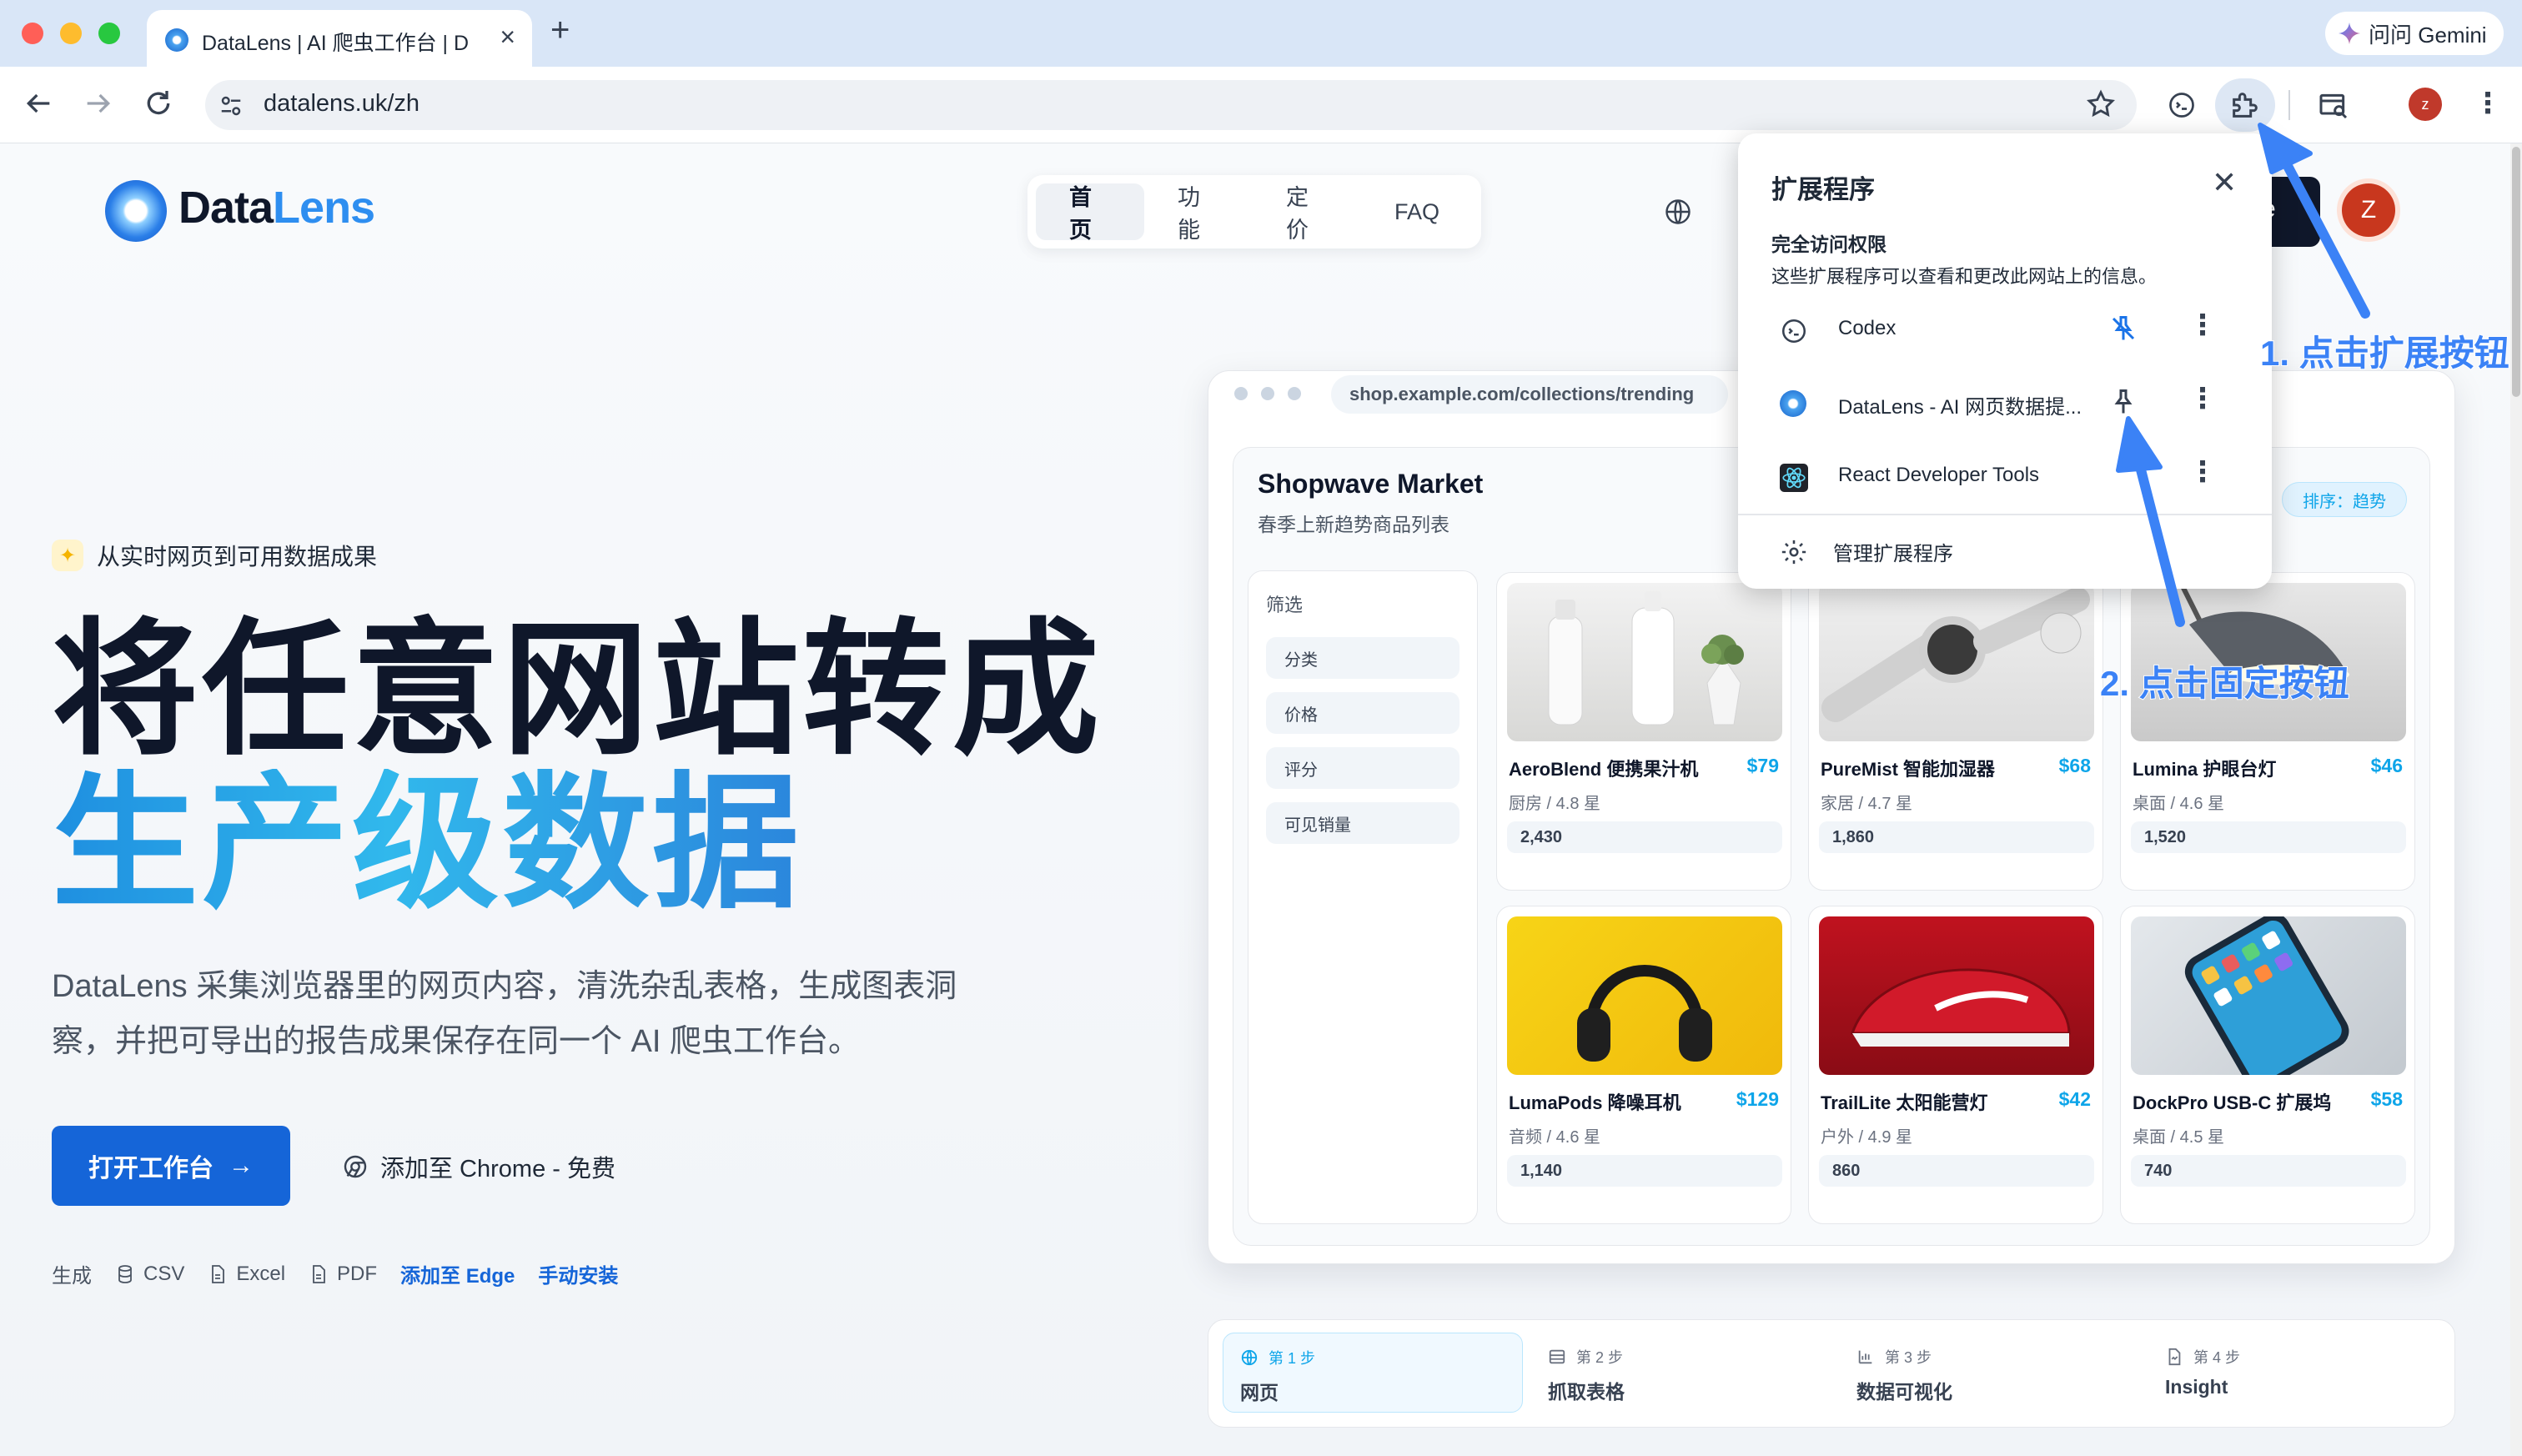 The width and height of the screenshot is (2522, 1456). Describe the element at coordinates (2243, 375) in the screenshot. I see `annotation-arrows` at that location.